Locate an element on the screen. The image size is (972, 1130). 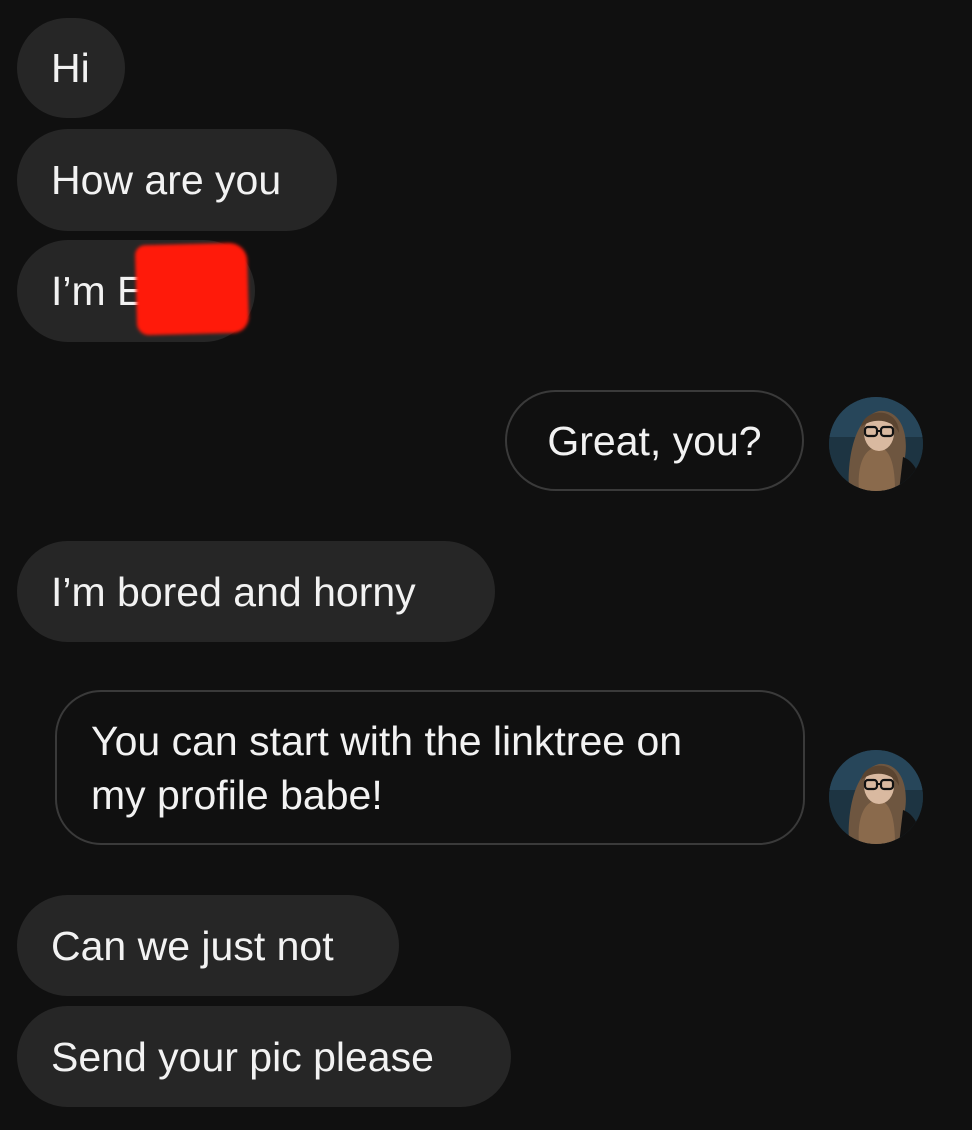
incoming-message-bubble: How are you is located at coordinates (177, 180).